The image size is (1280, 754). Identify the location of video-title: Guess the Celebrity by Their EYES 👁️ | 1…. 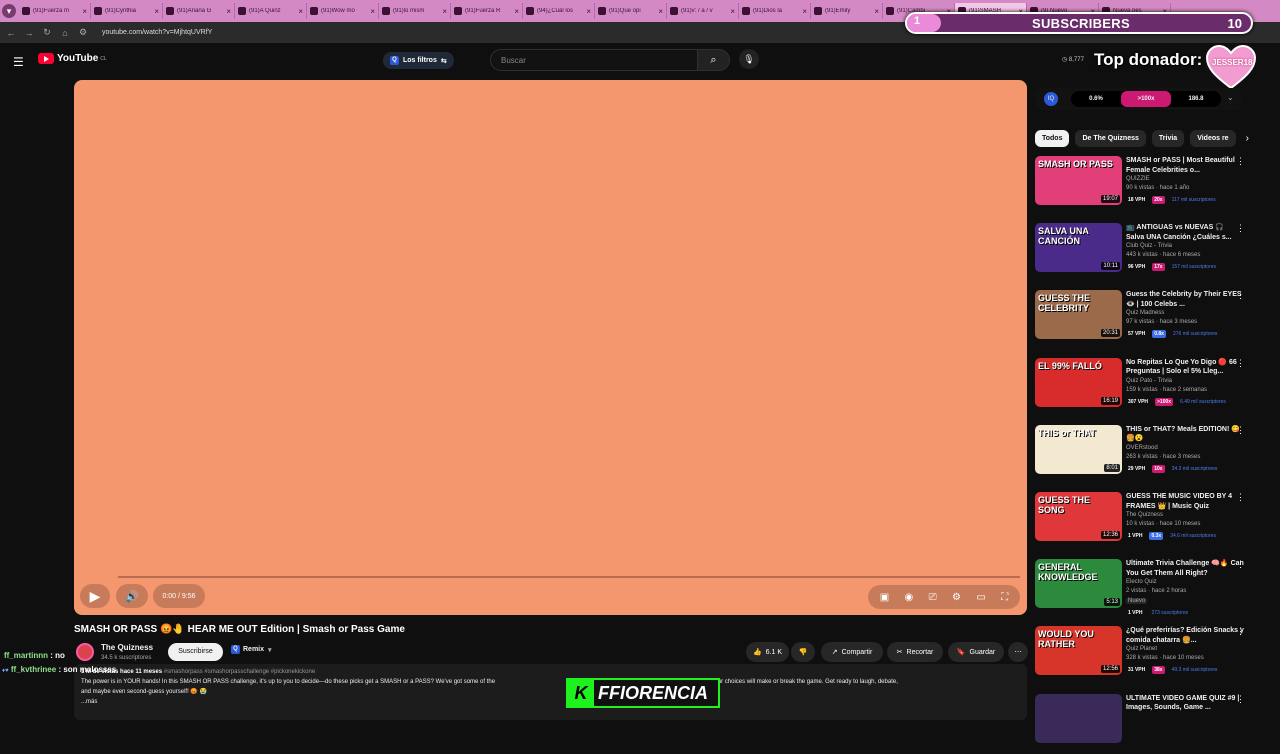
(1185, 299).